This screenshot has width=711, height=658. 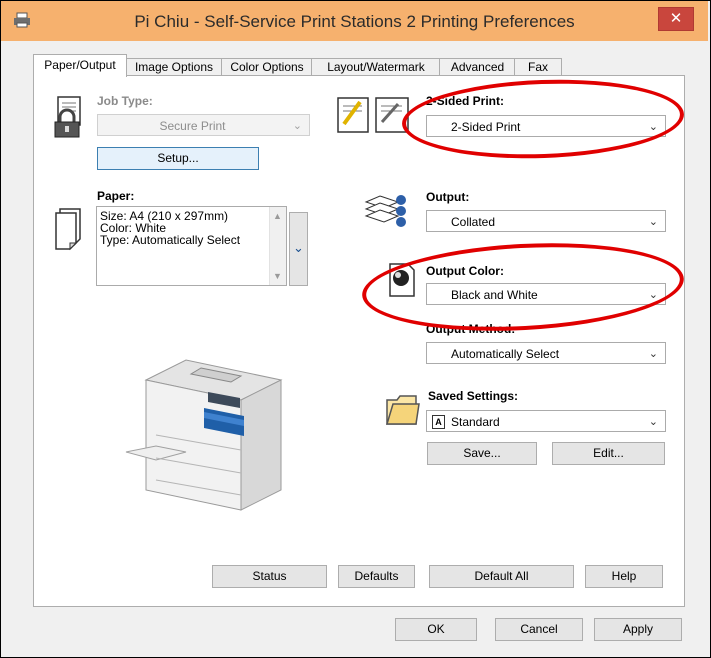 I want to click on job-type-label: Job Type:, so click(x=125, y=101).